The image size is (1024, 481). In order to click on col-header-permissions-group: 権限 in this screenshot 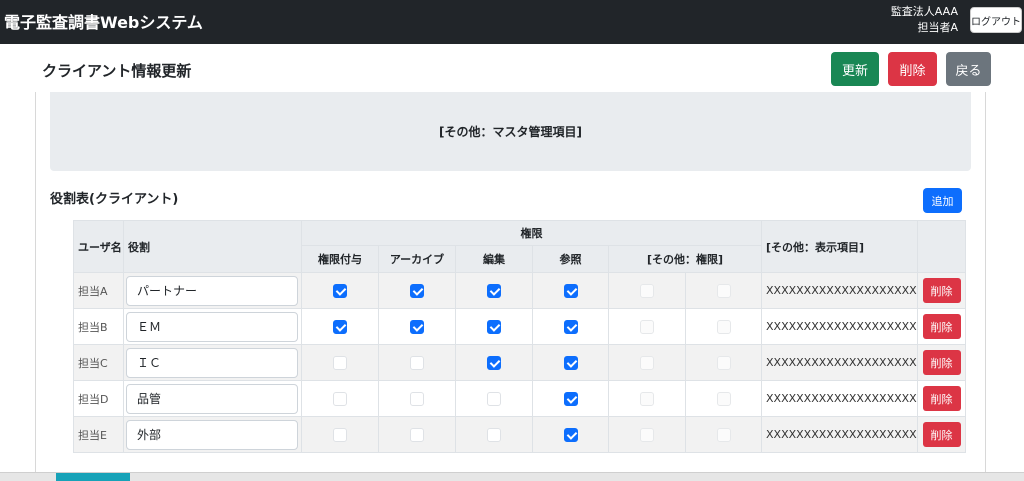, I will do `click(531, 233)`.